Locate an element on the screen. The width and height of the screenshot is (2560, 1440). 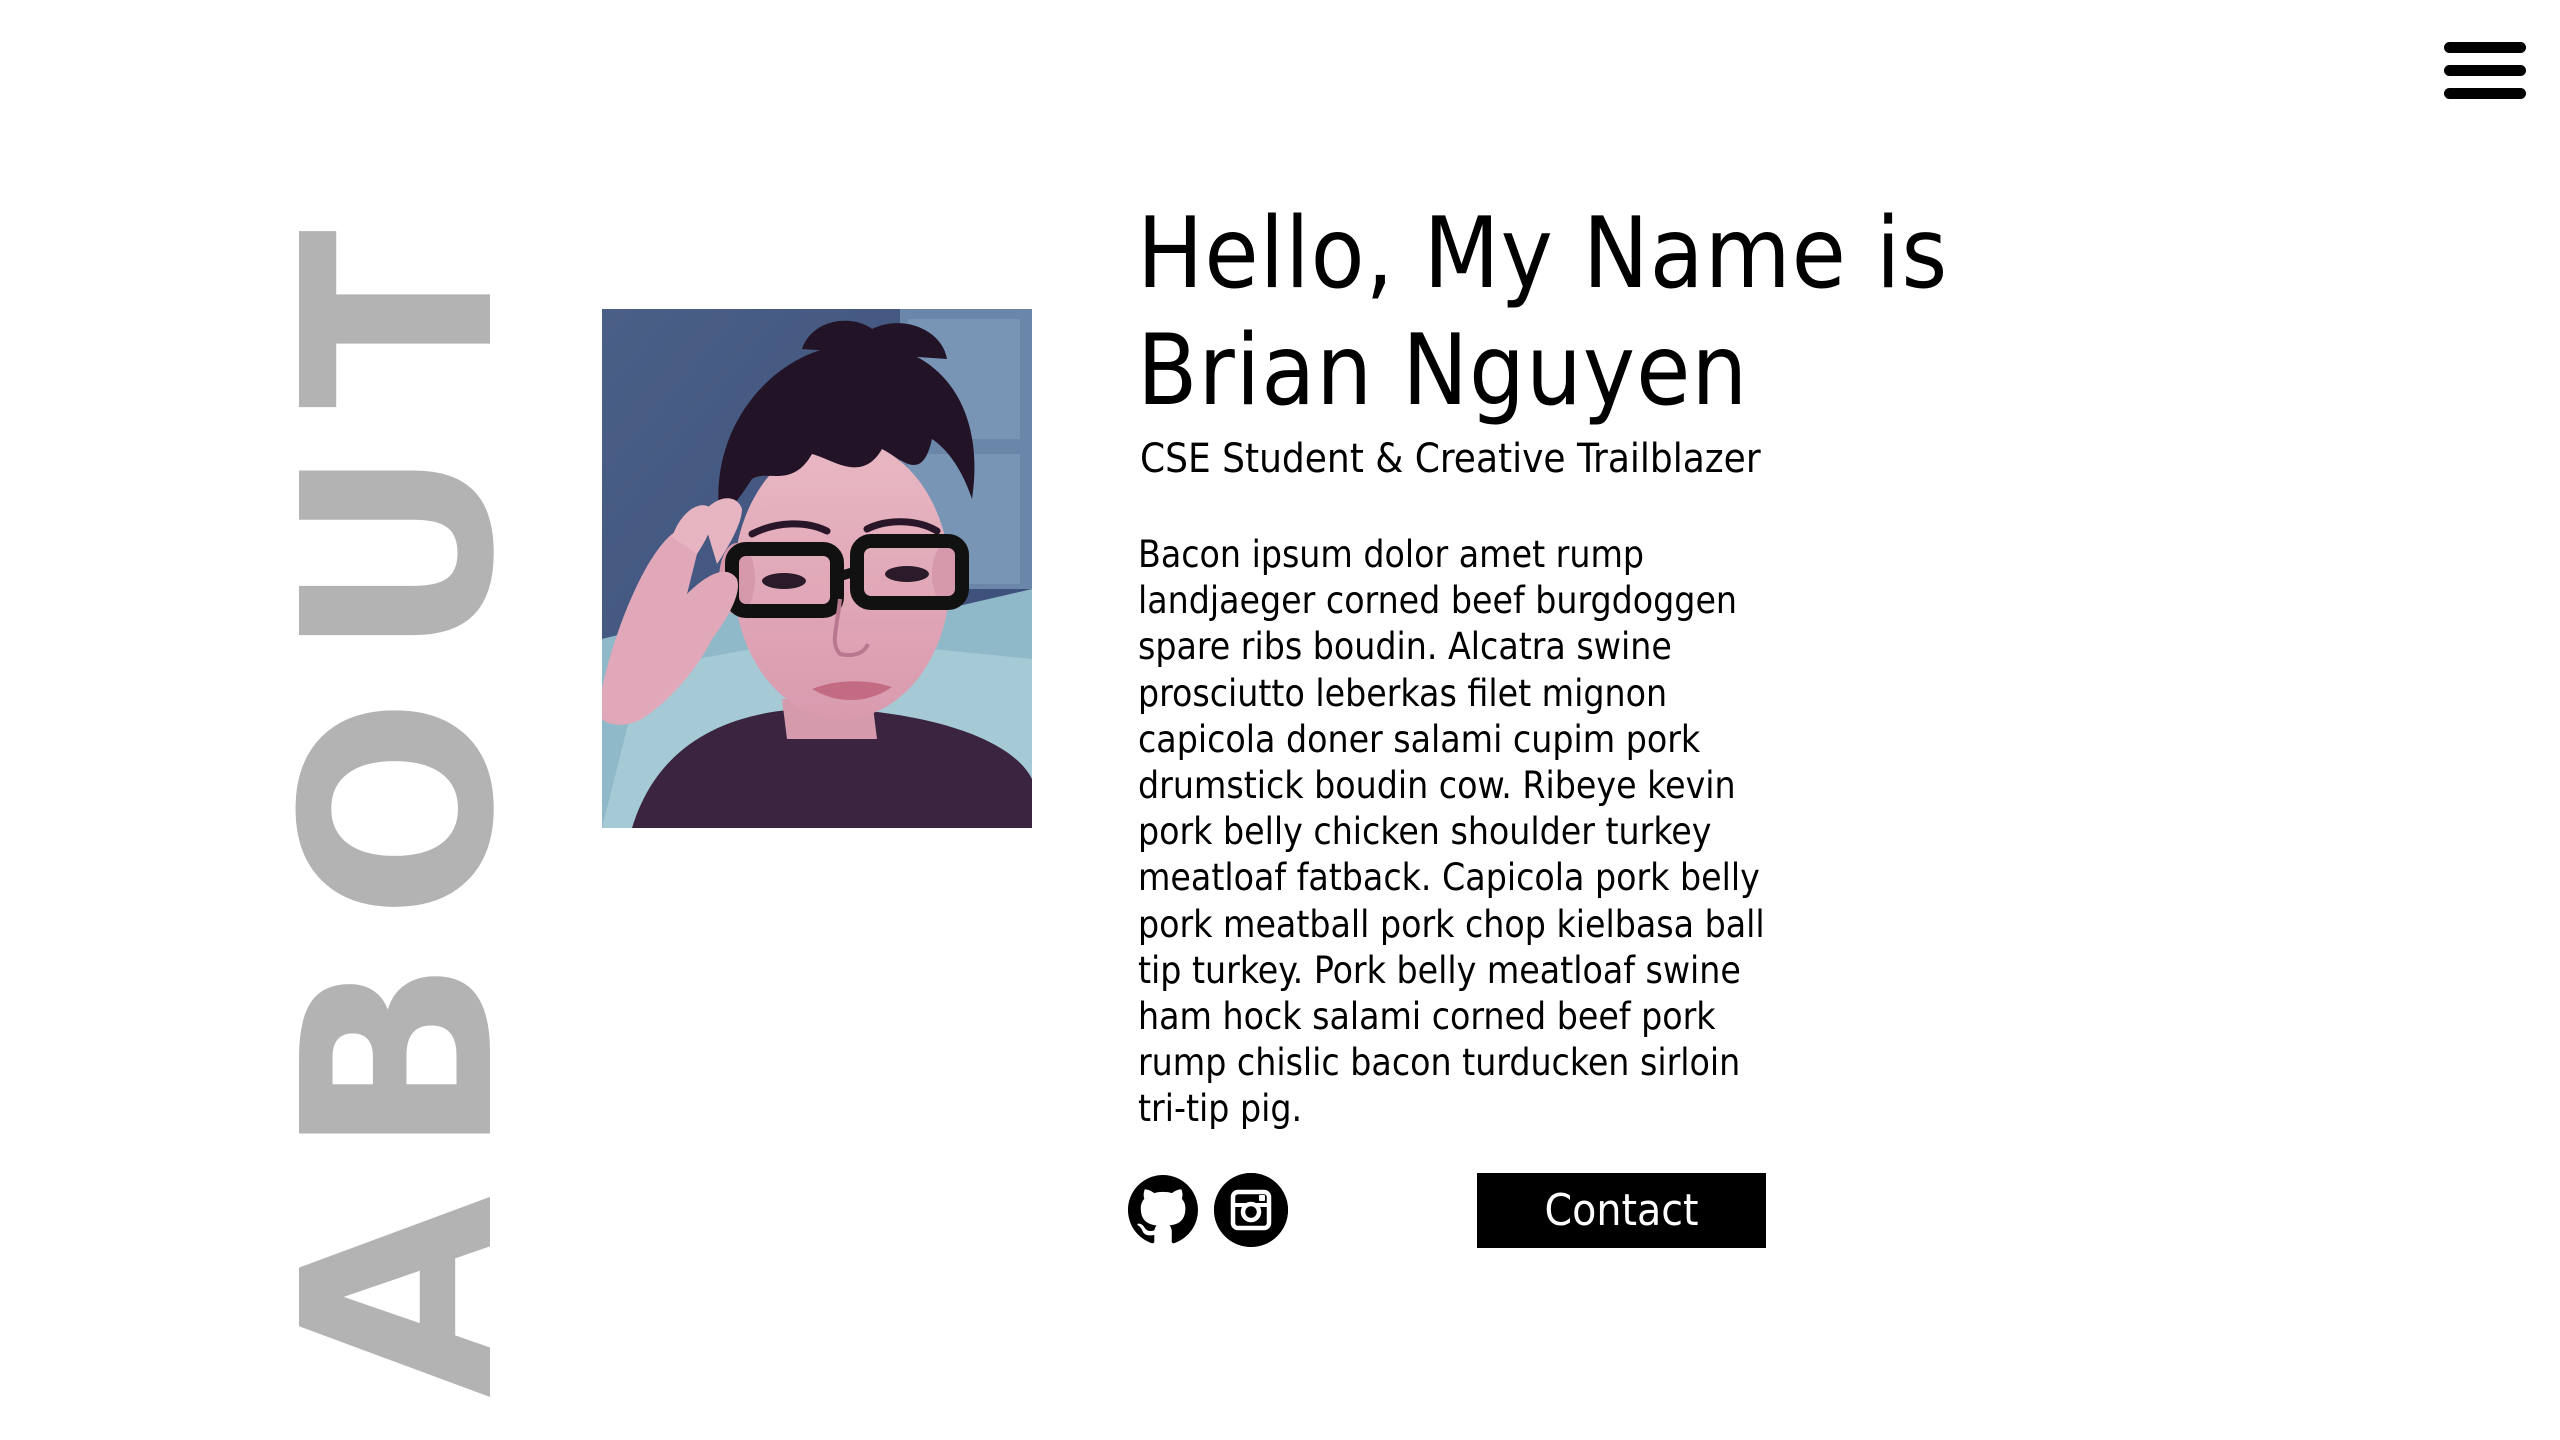
contact-button: Contact is located at coordinates (1621, 1210).